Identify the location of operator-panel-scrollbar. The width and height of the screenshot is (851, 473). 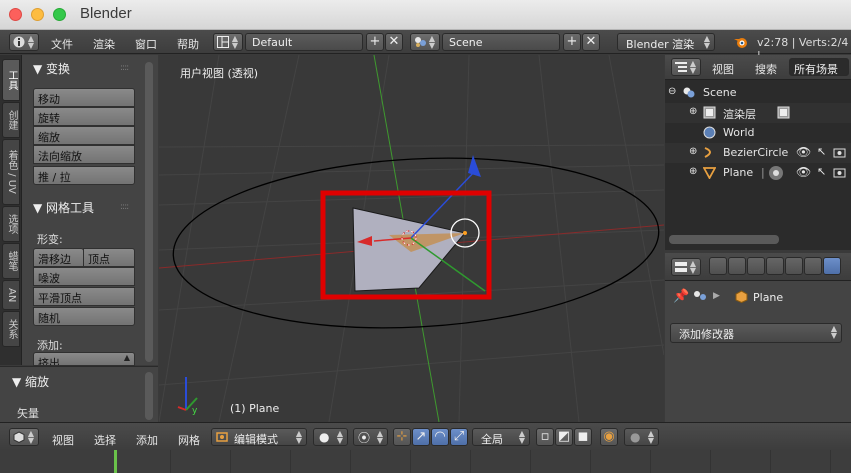
(149, 396).